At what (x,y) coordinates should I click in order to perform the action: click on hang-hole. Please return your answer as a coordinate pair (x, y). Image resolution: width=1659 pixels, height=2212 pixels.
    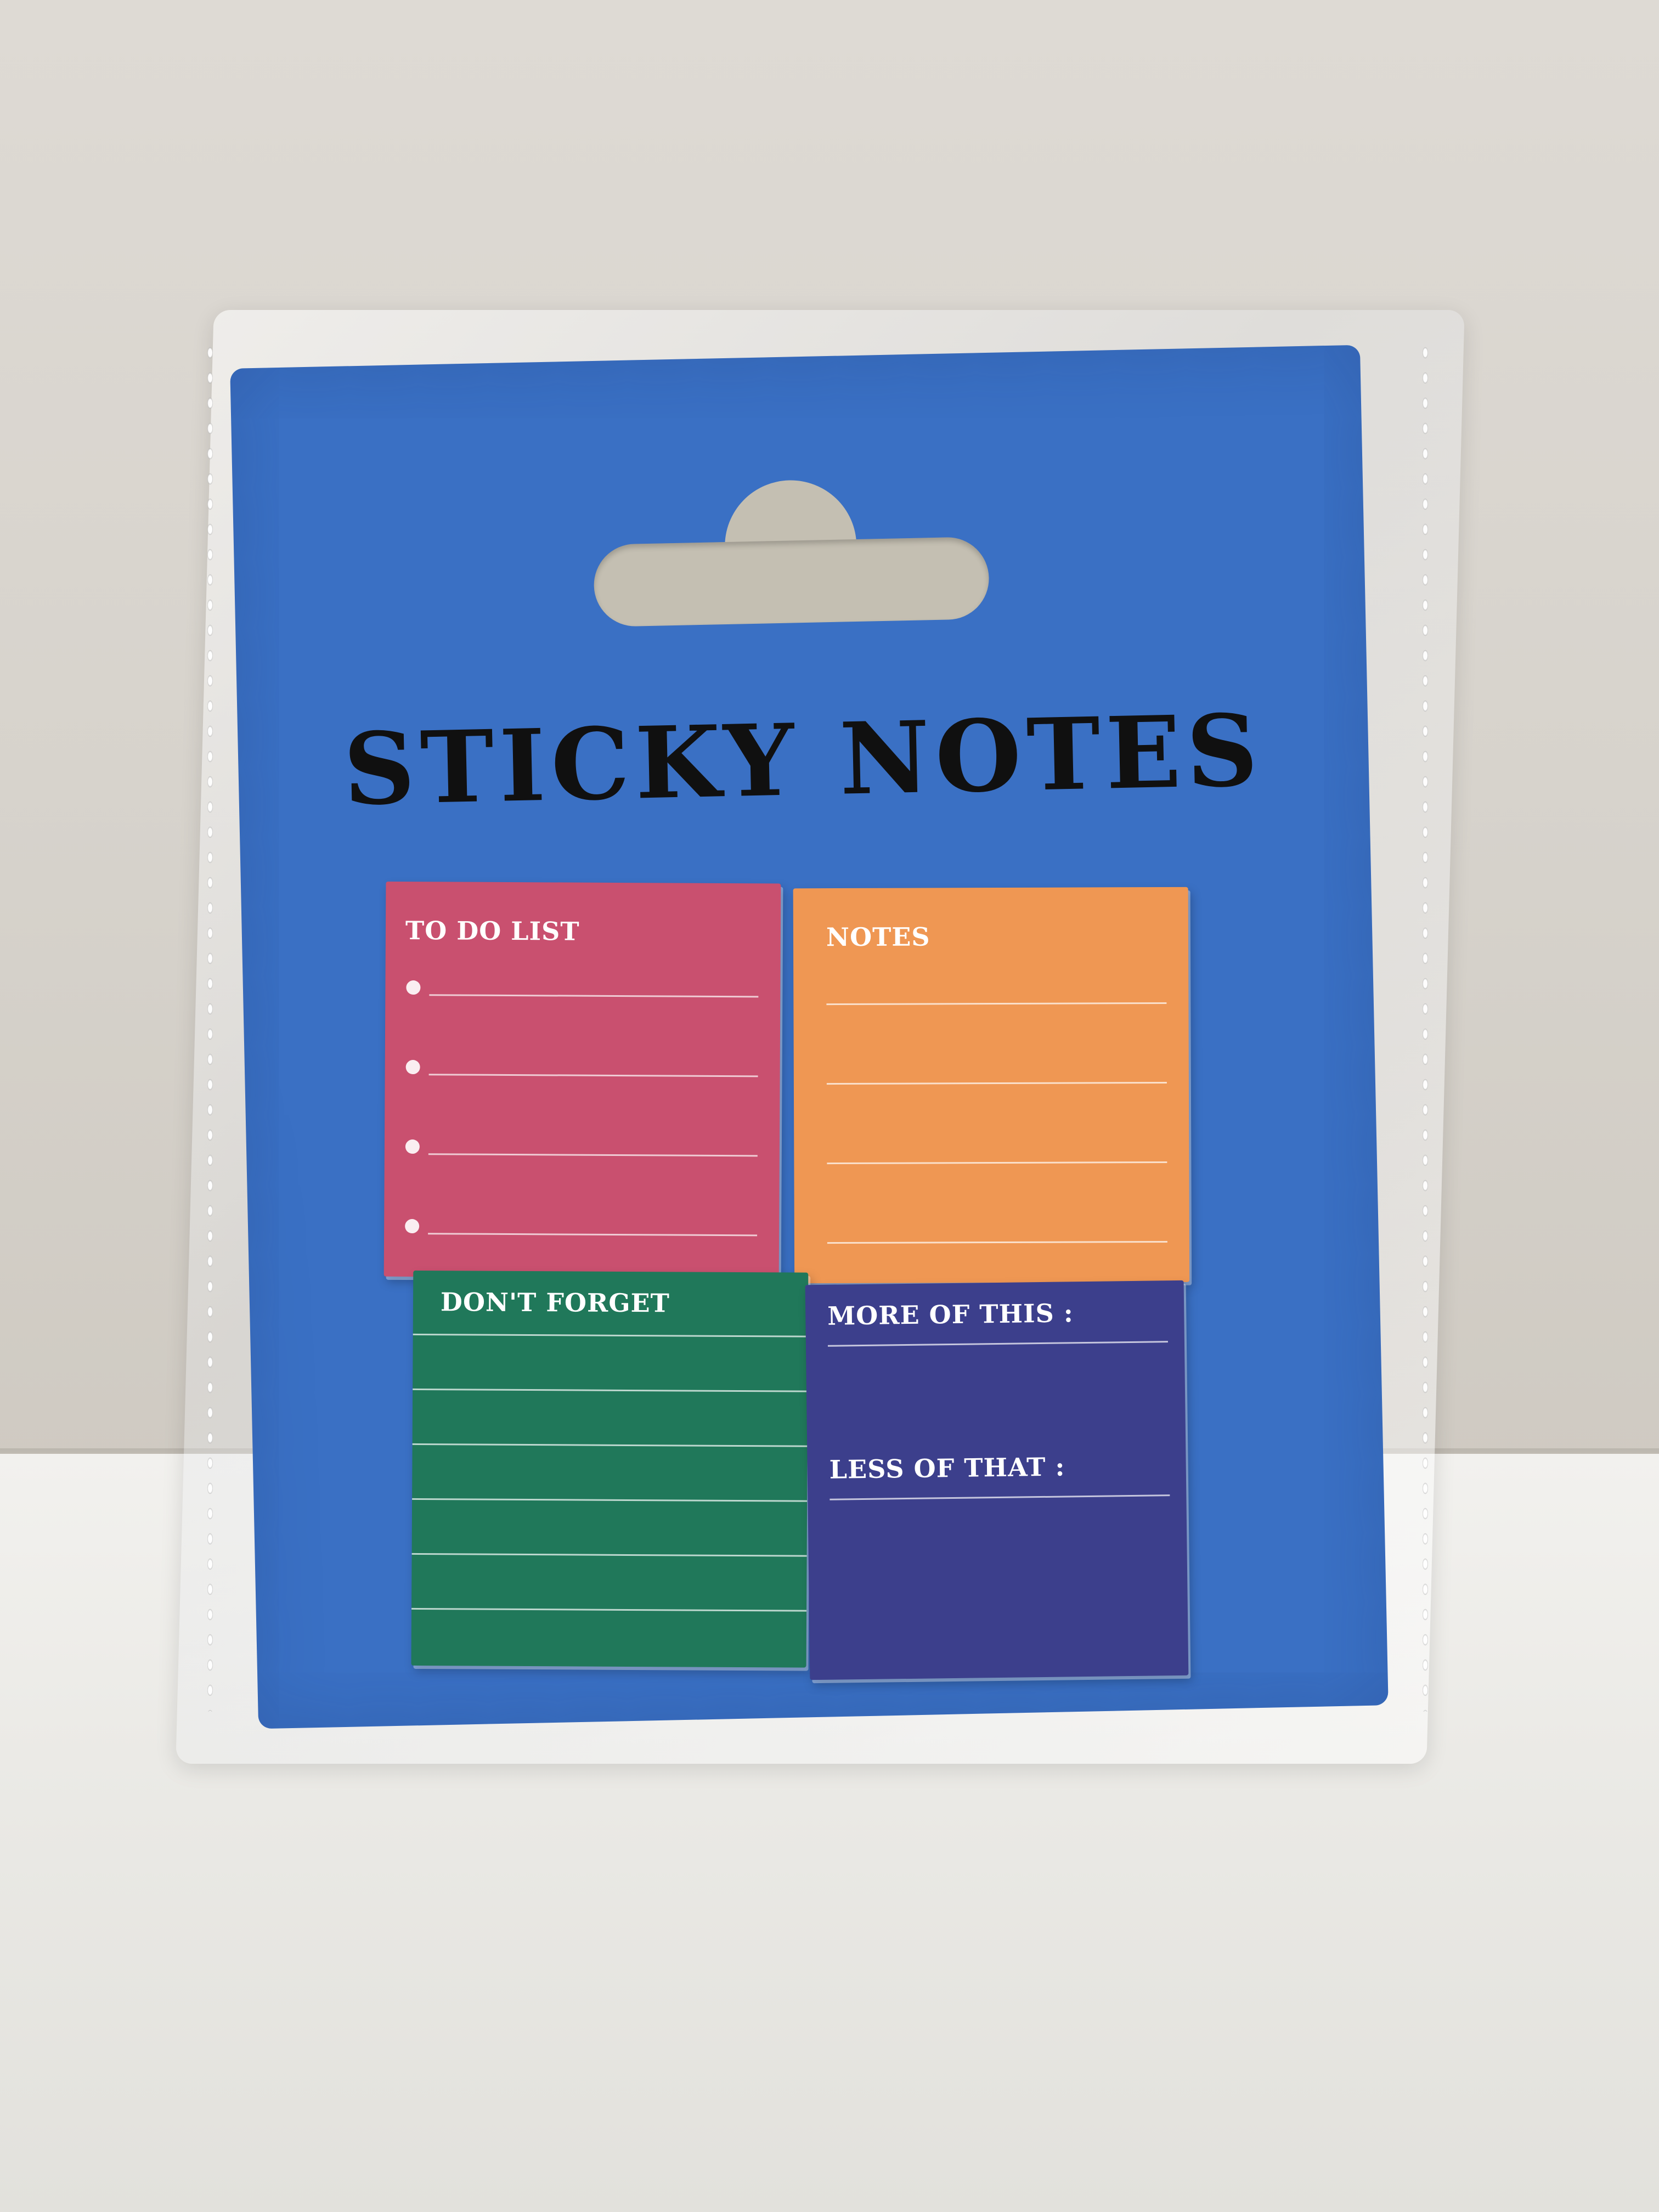
    Looking at the image, I should click on (790, 546).